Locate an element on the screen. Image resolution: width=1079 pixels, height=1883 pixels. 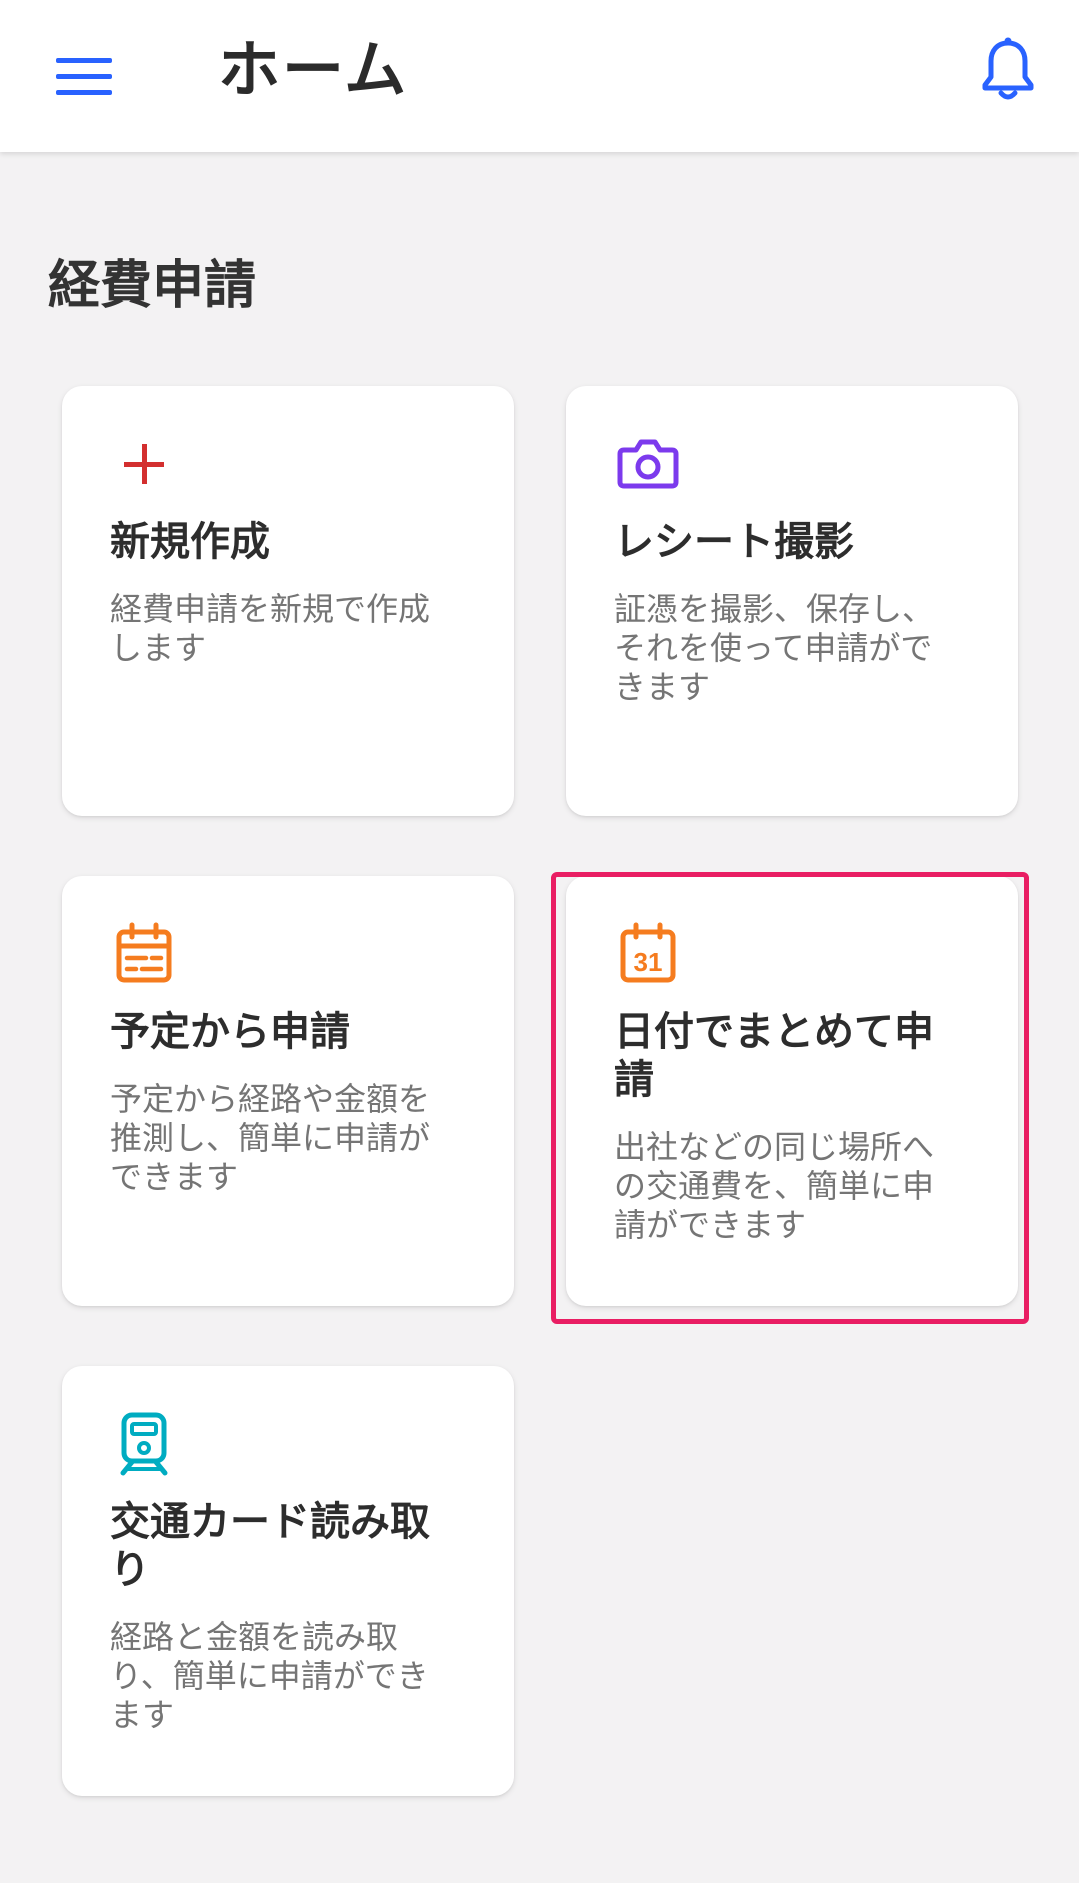
app-bar: ホーム is located at coordinates (539, 76).